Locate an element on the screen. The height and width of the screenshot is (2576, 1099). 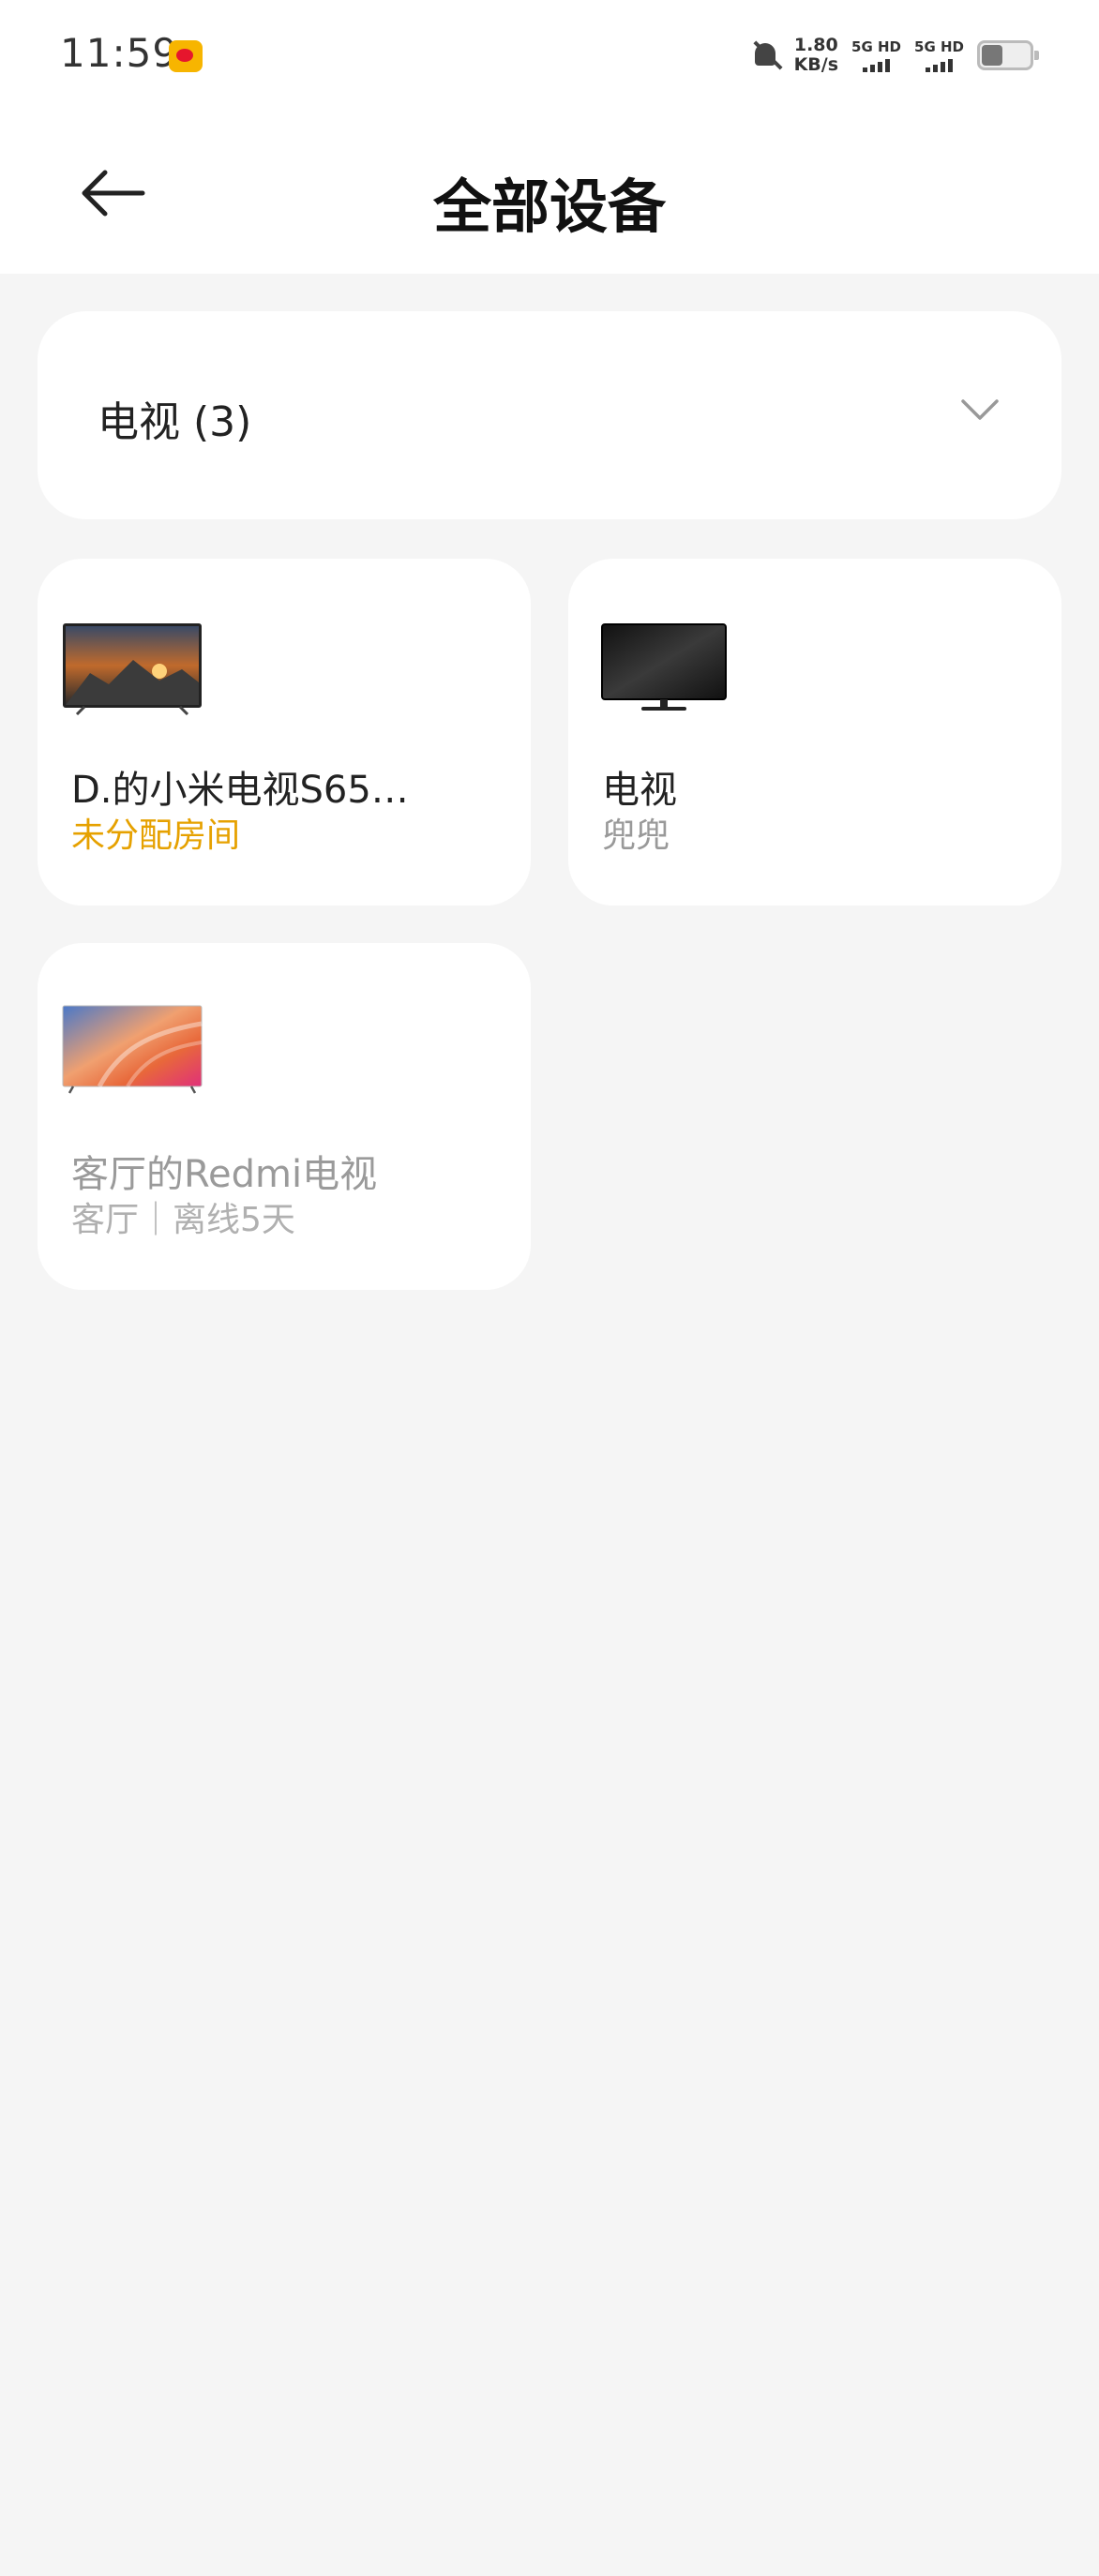
status-icons: 1.80 KB/s 5G HD 5G HD is located at coordinates (894, 55).